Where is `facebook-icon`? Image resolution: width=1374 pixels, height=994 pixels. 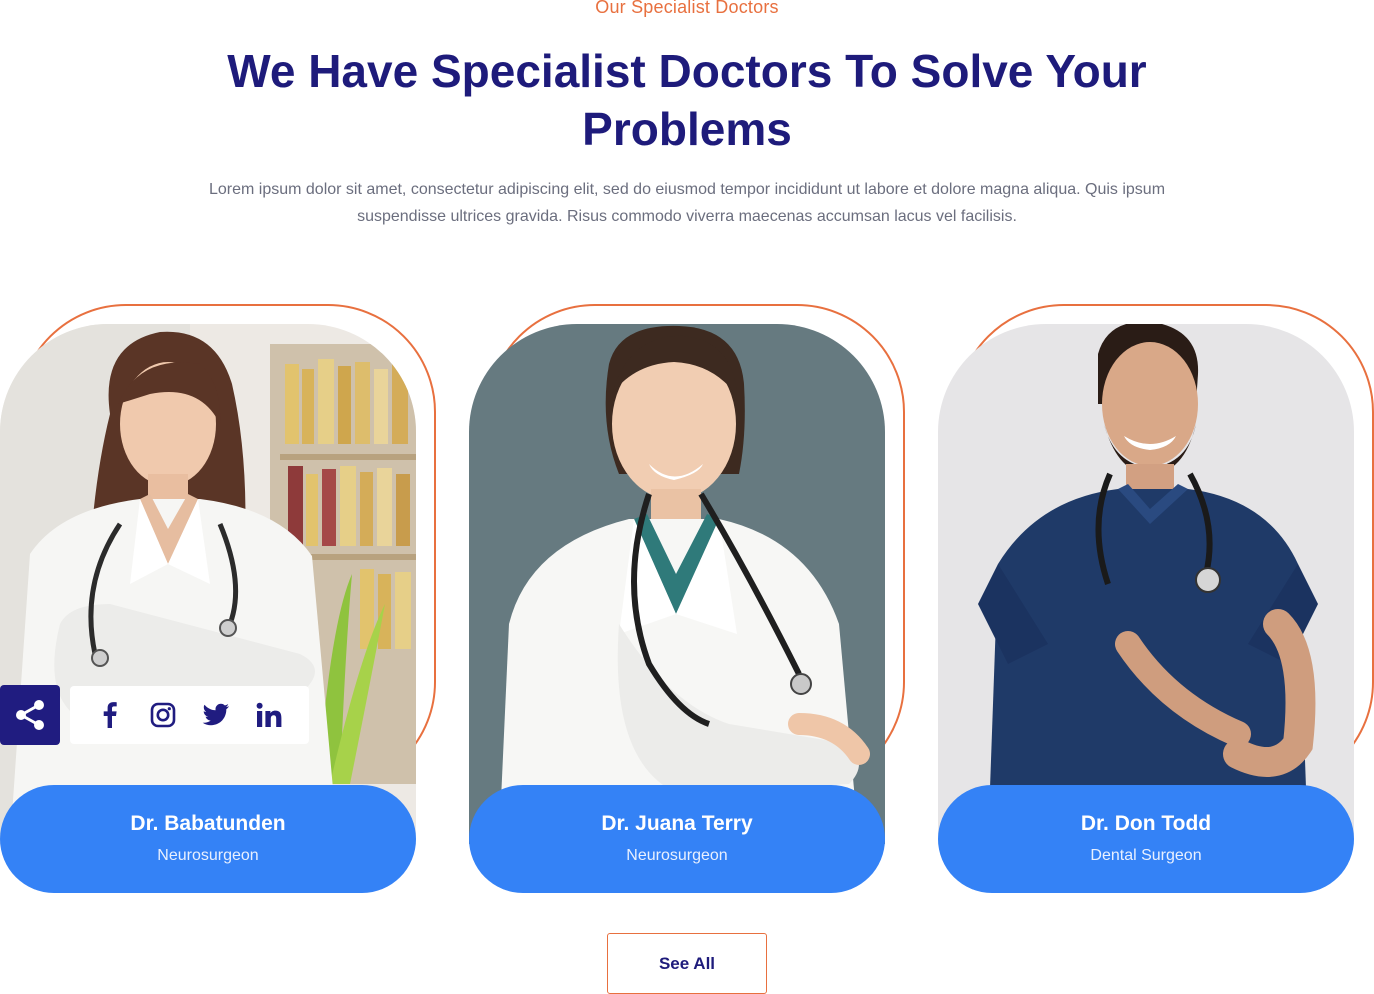 facebook-icon is located at coordinates (110, 715).